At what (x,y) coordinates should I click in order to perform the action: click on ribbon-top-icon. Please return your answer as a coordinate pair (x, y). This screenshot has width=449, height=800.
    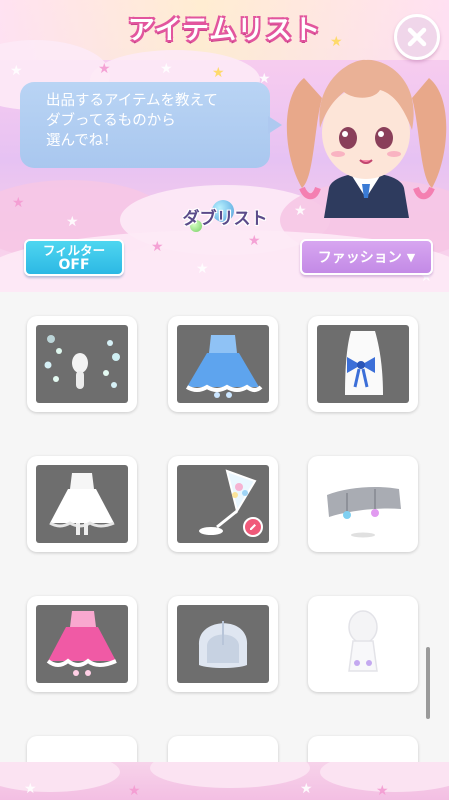
    Looking at the image, I should click on (364, 363).